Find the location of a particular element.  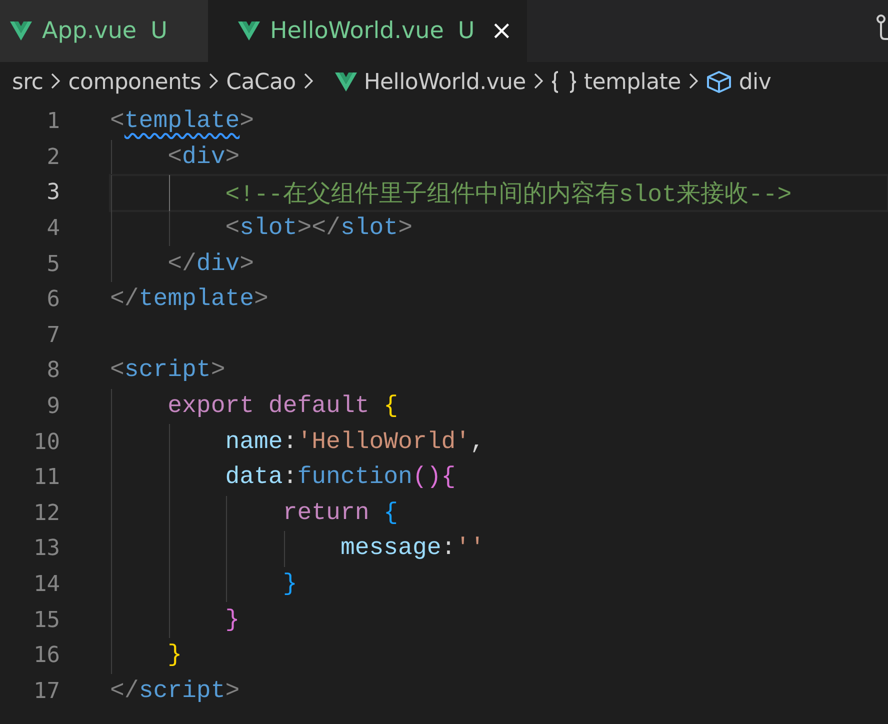

close-button: × is located at coordinates (501, 31).